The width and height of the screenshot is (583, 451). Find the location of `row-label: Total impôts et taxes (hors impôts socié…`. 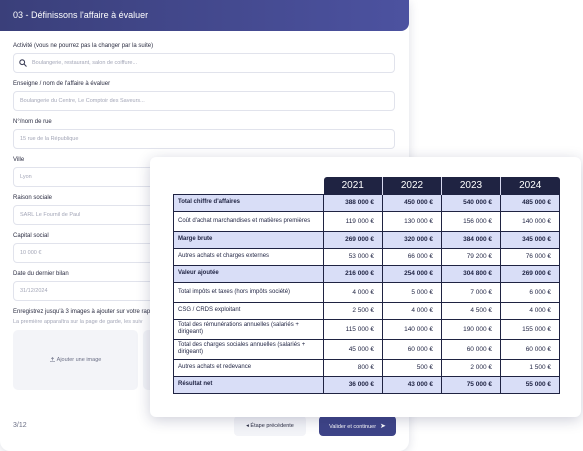

row-label: Total impôts et taxes (hors impôts socié… is located at coordinates (248, 292).